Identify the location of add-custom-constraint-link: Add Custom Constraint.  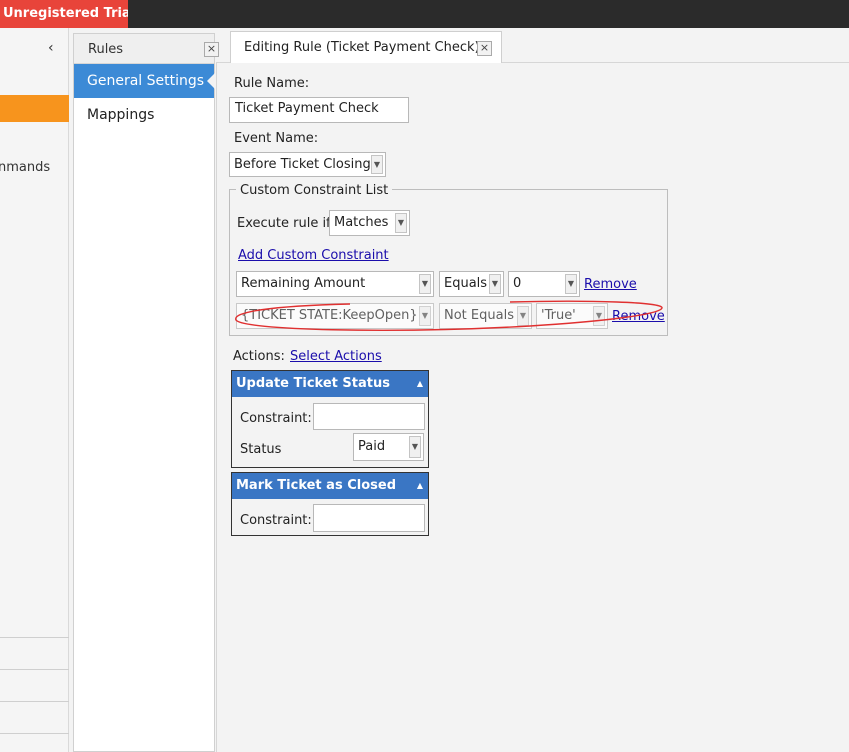
(313, 255).